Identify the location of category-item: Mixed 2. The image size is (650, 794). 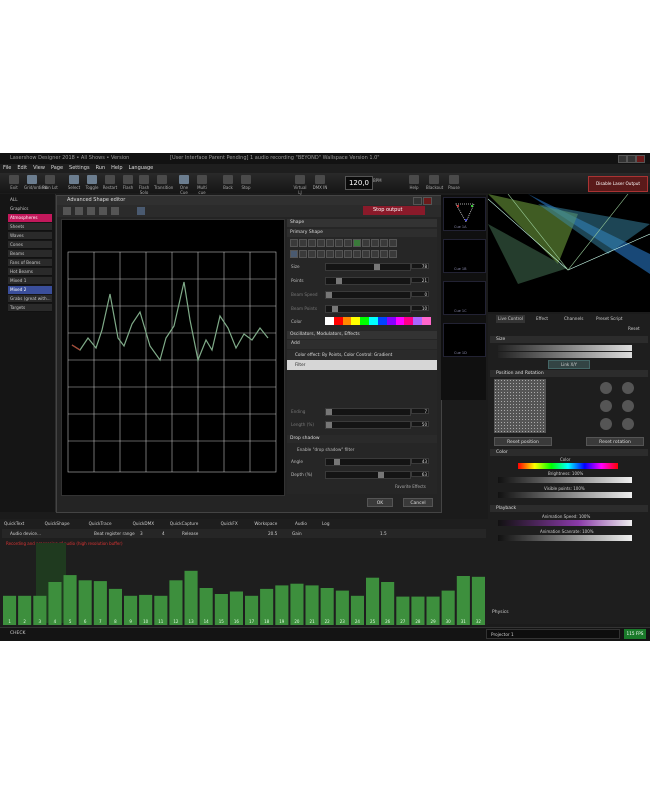
(30, 290).